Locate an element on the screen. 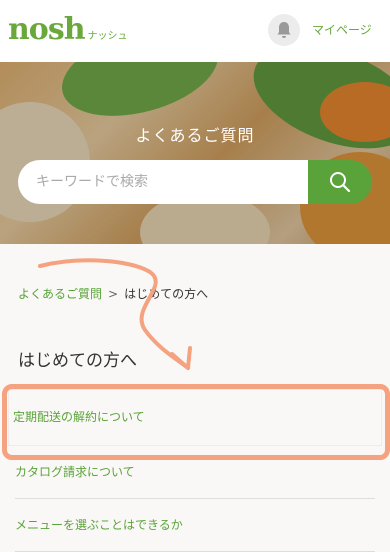  faq-item-cancel-subscription: 定期配送の解約について is located at coordinates (195, 417).